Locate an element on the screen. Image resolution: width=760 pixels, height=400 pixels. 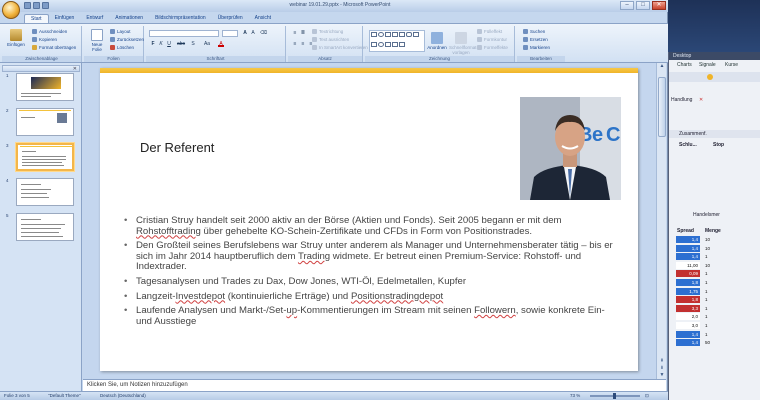
tab-insert: Einfügen is located at coordinates (65, 18).